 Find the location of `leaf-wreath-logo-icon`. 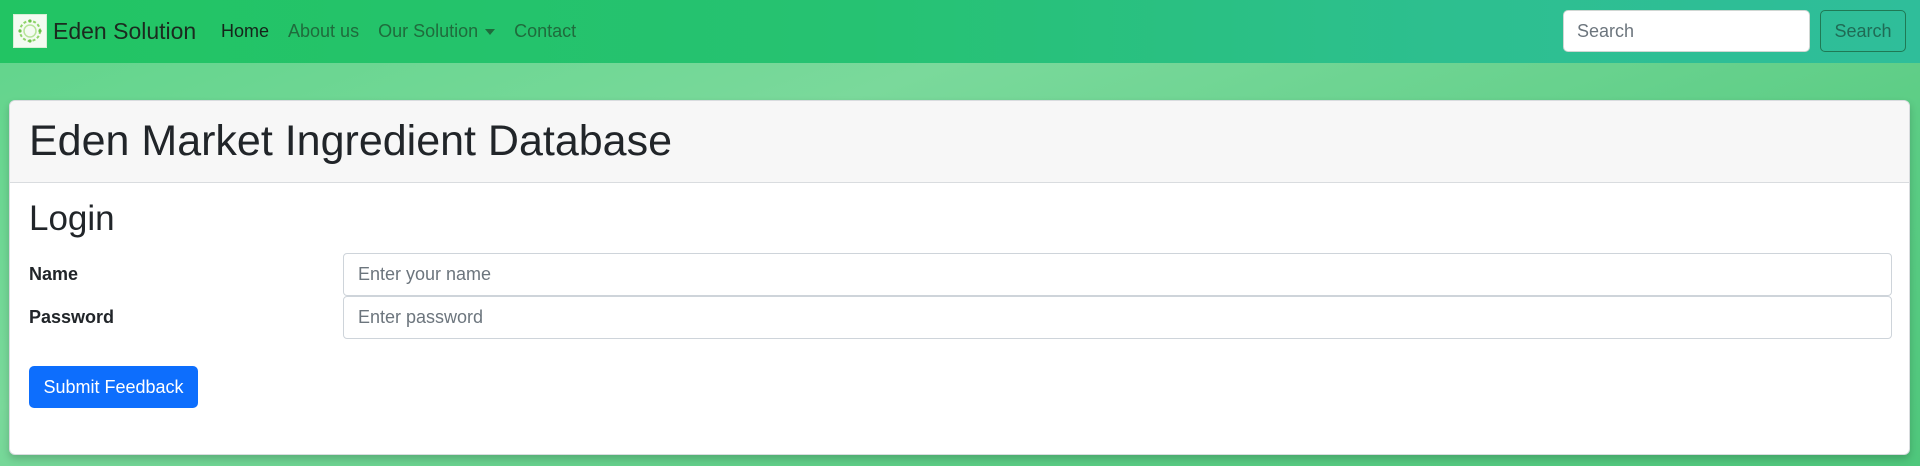

leaf-wreath-logo-icon is located at coordinates (30, 31).